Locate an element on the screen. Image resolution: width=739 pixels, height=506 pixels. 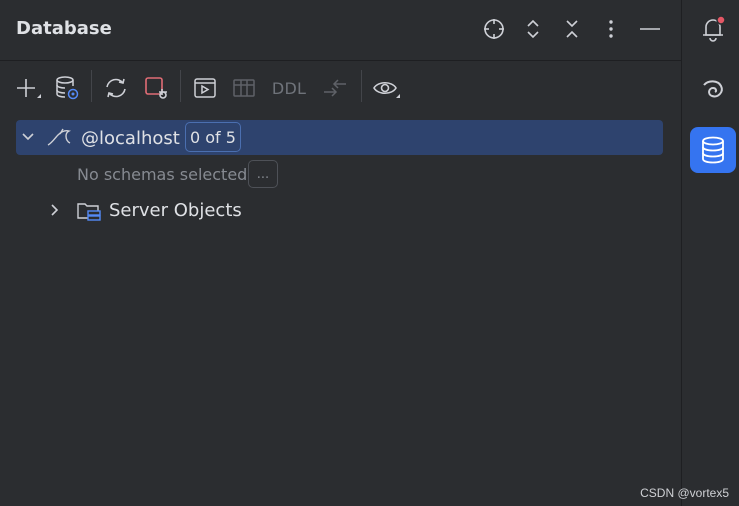
more-options-icon is located at coordinates (611, 29).